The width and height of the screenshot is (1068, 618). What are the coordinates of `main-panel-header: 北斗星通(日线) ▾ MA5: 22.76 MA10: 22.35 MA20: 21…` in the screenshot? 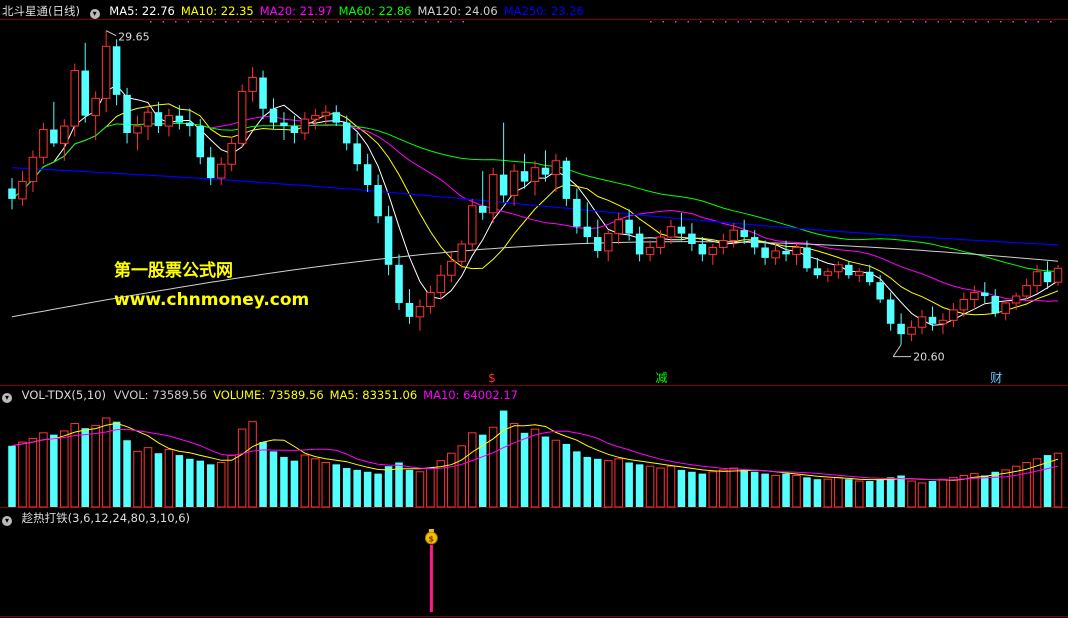 It's located at (299, 11).